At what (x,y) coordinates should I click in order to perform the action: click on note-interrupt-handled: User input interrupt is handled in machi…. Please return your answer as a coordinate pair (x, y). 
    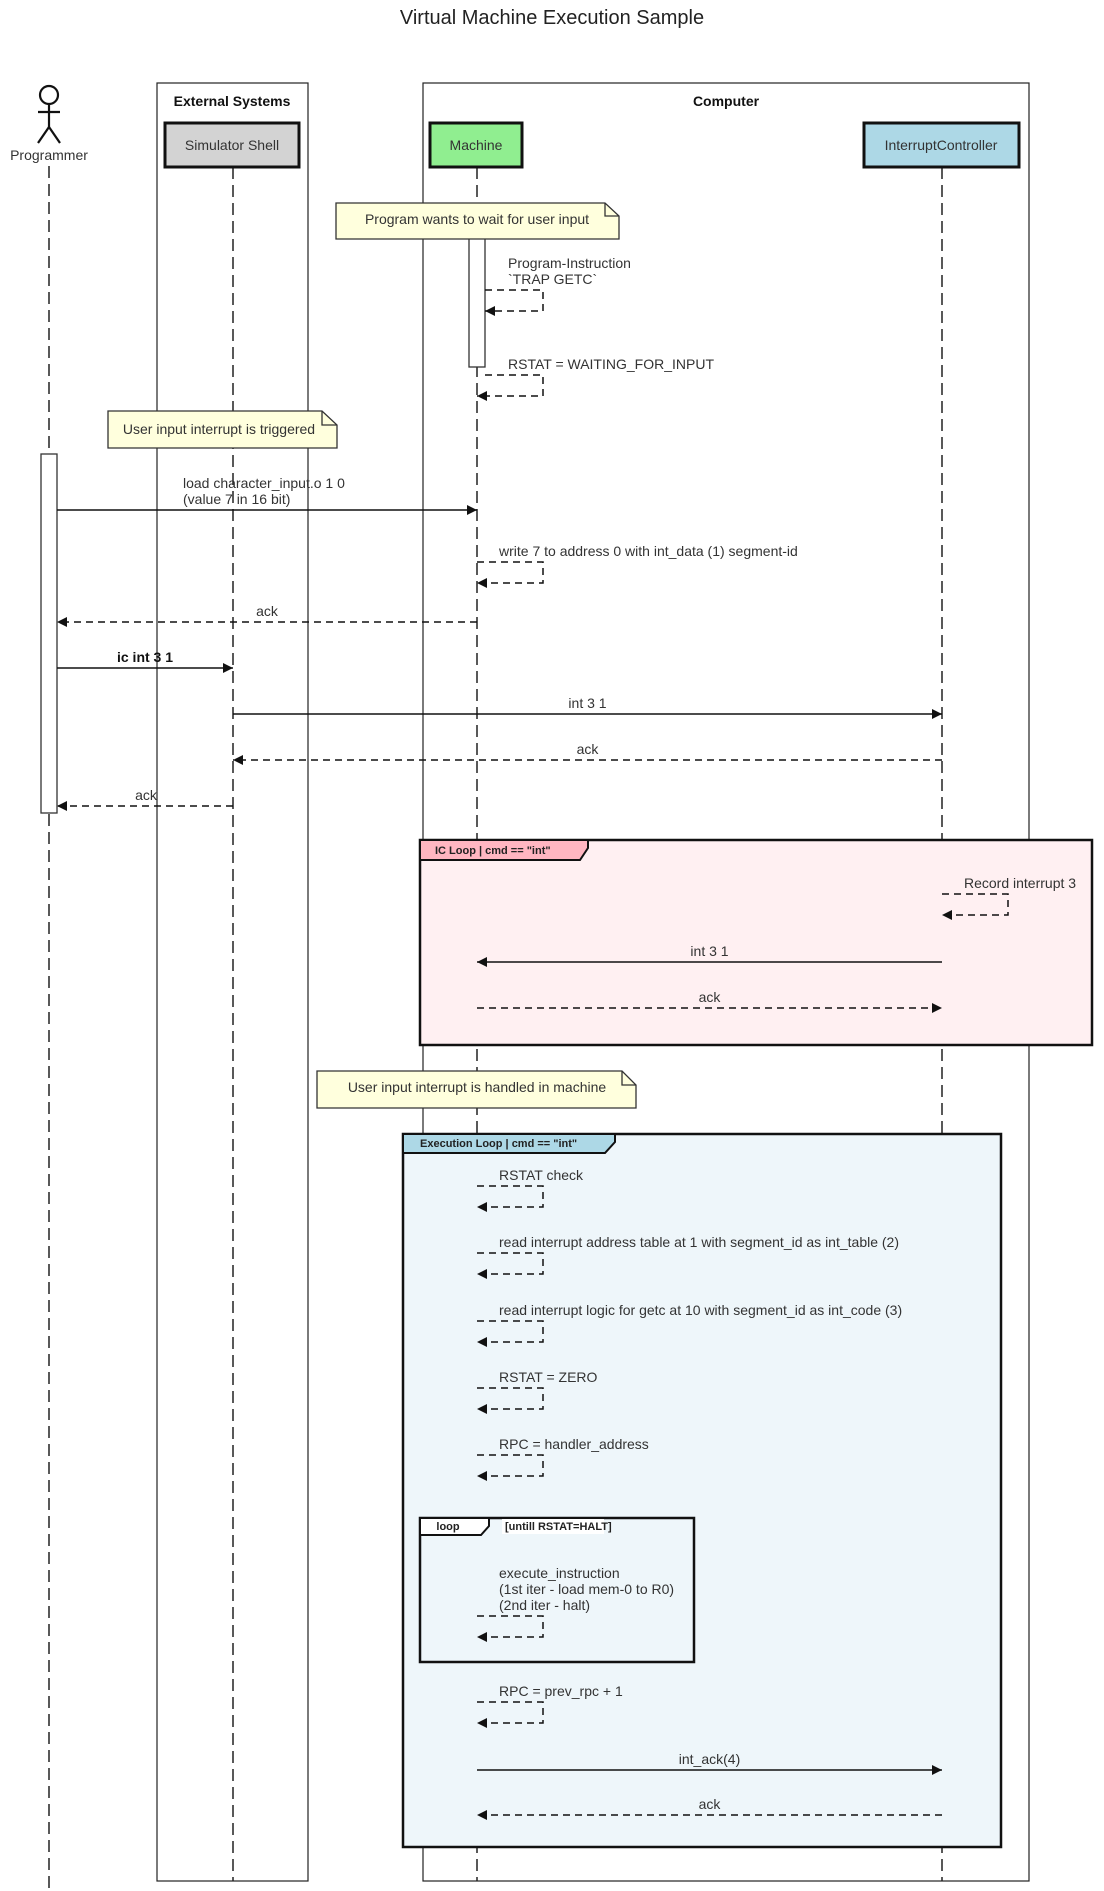
    Looking at the image, I should click on (476, 1089).